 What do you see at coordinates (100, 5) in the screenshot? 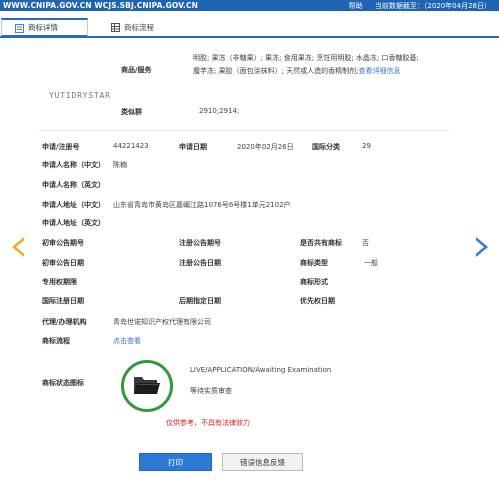
I see `site-url: WWW.CNIPA.GOV.CN WCJS.SBJ.CNIPA.GOV.CN` at bounding box center [100, 5].